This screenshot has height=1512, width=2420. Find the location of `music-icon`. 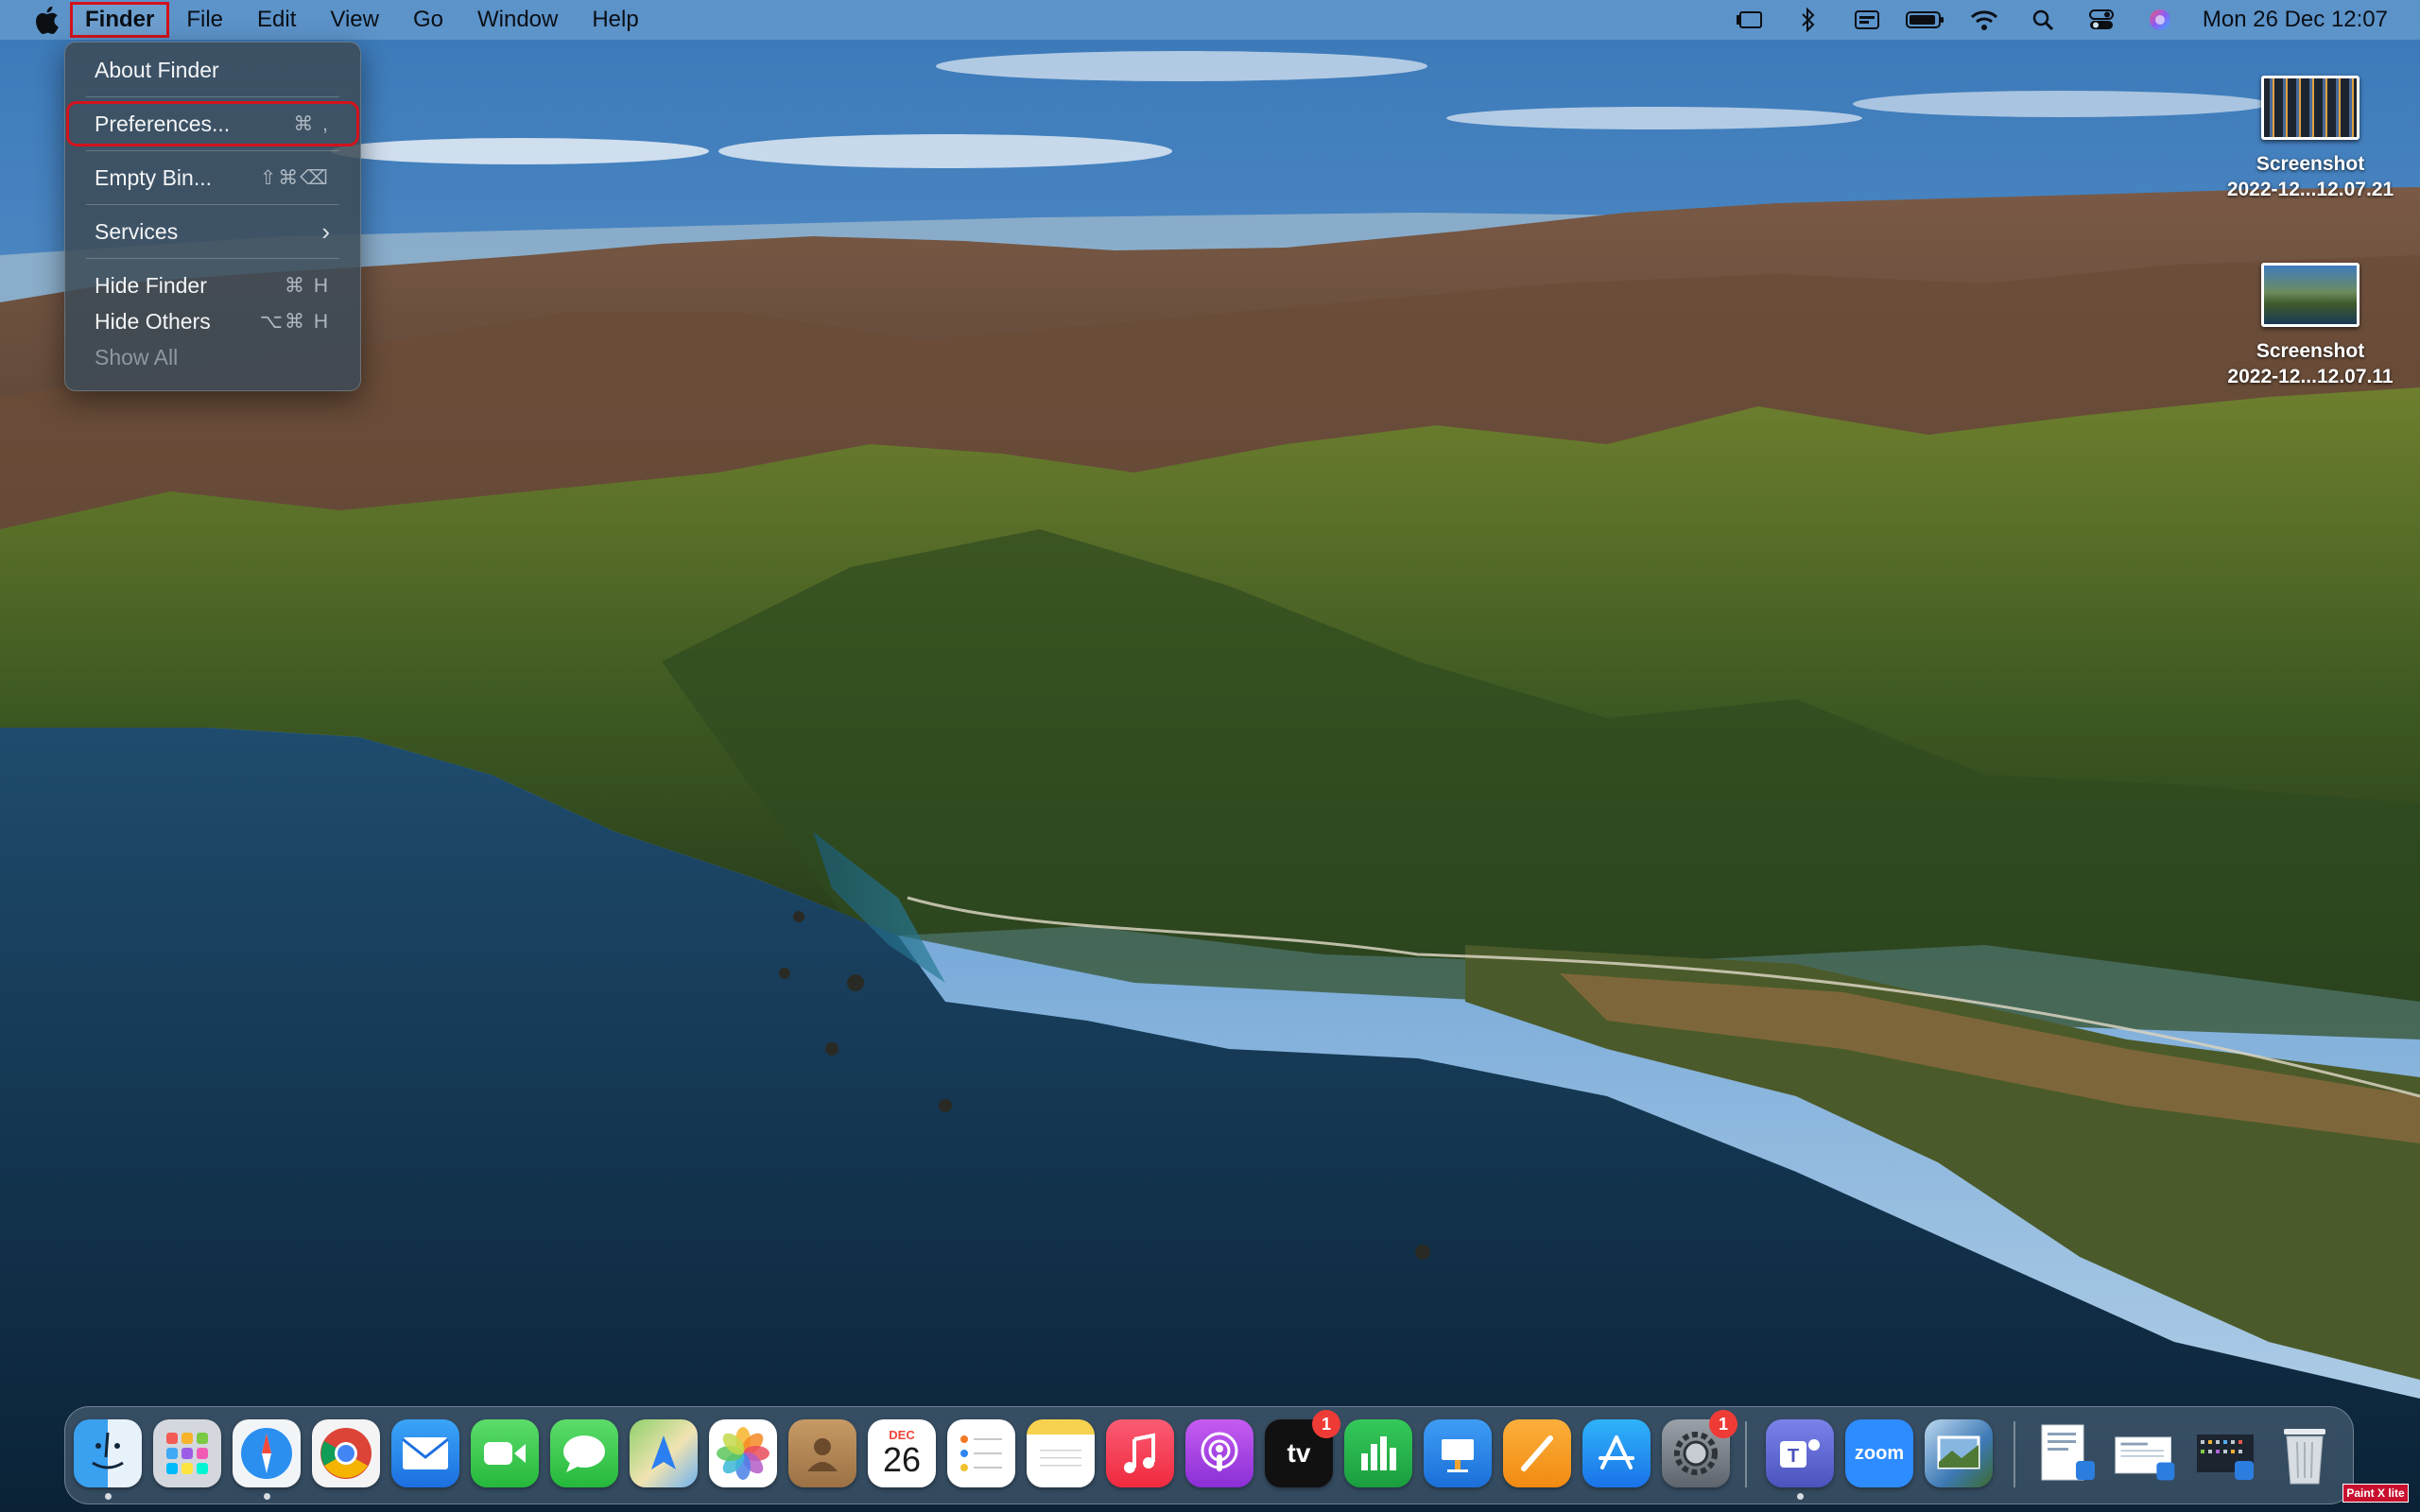

music-icon is located at coordinates (1140, 1453).